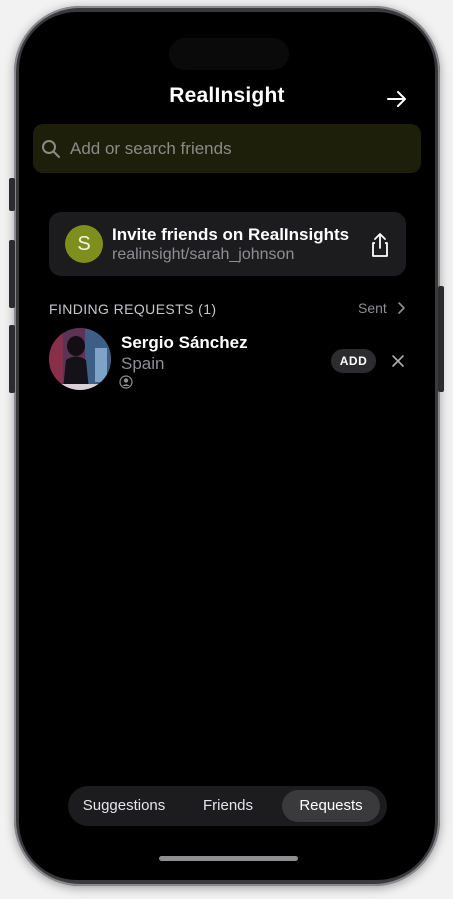  What do you see at coordinates (380, 245) in the screenshot?
I see `share-icon` at bounding box center [380, 245].